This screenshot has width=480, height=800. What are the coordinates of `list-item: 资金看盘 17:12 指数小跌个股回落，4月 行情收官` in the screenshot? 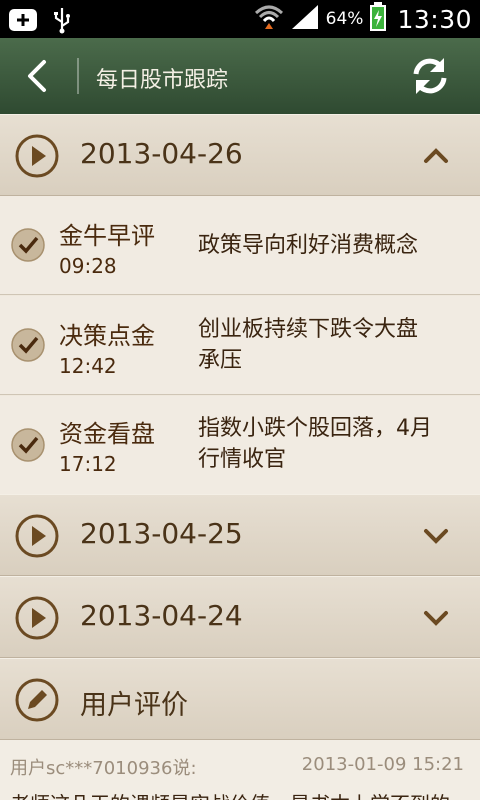 It's located at (240, 445).